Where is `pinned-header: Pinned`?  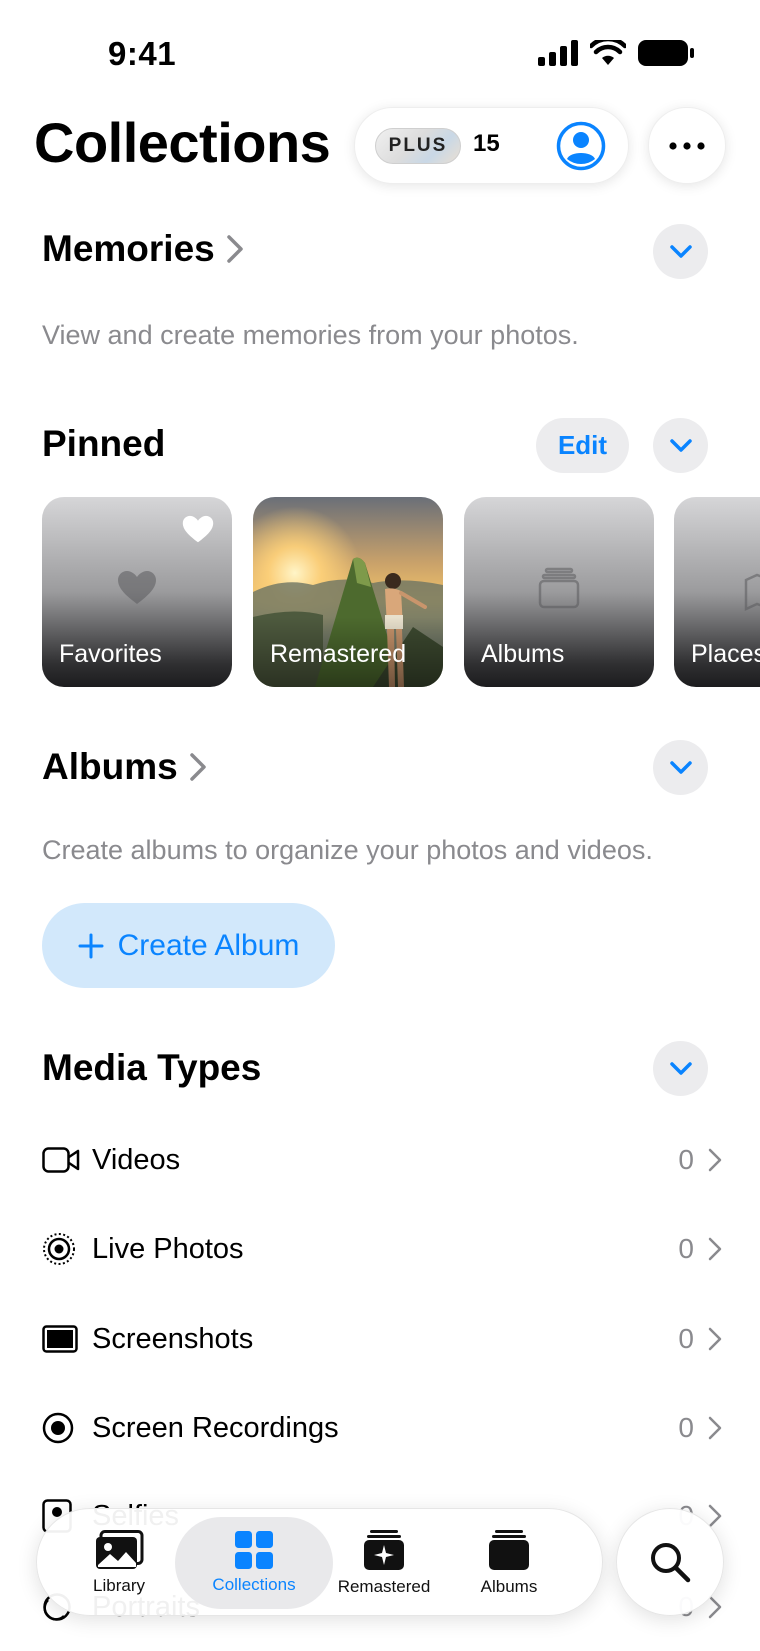
pinned-header: Pinned is located at coordinates (103, 444).